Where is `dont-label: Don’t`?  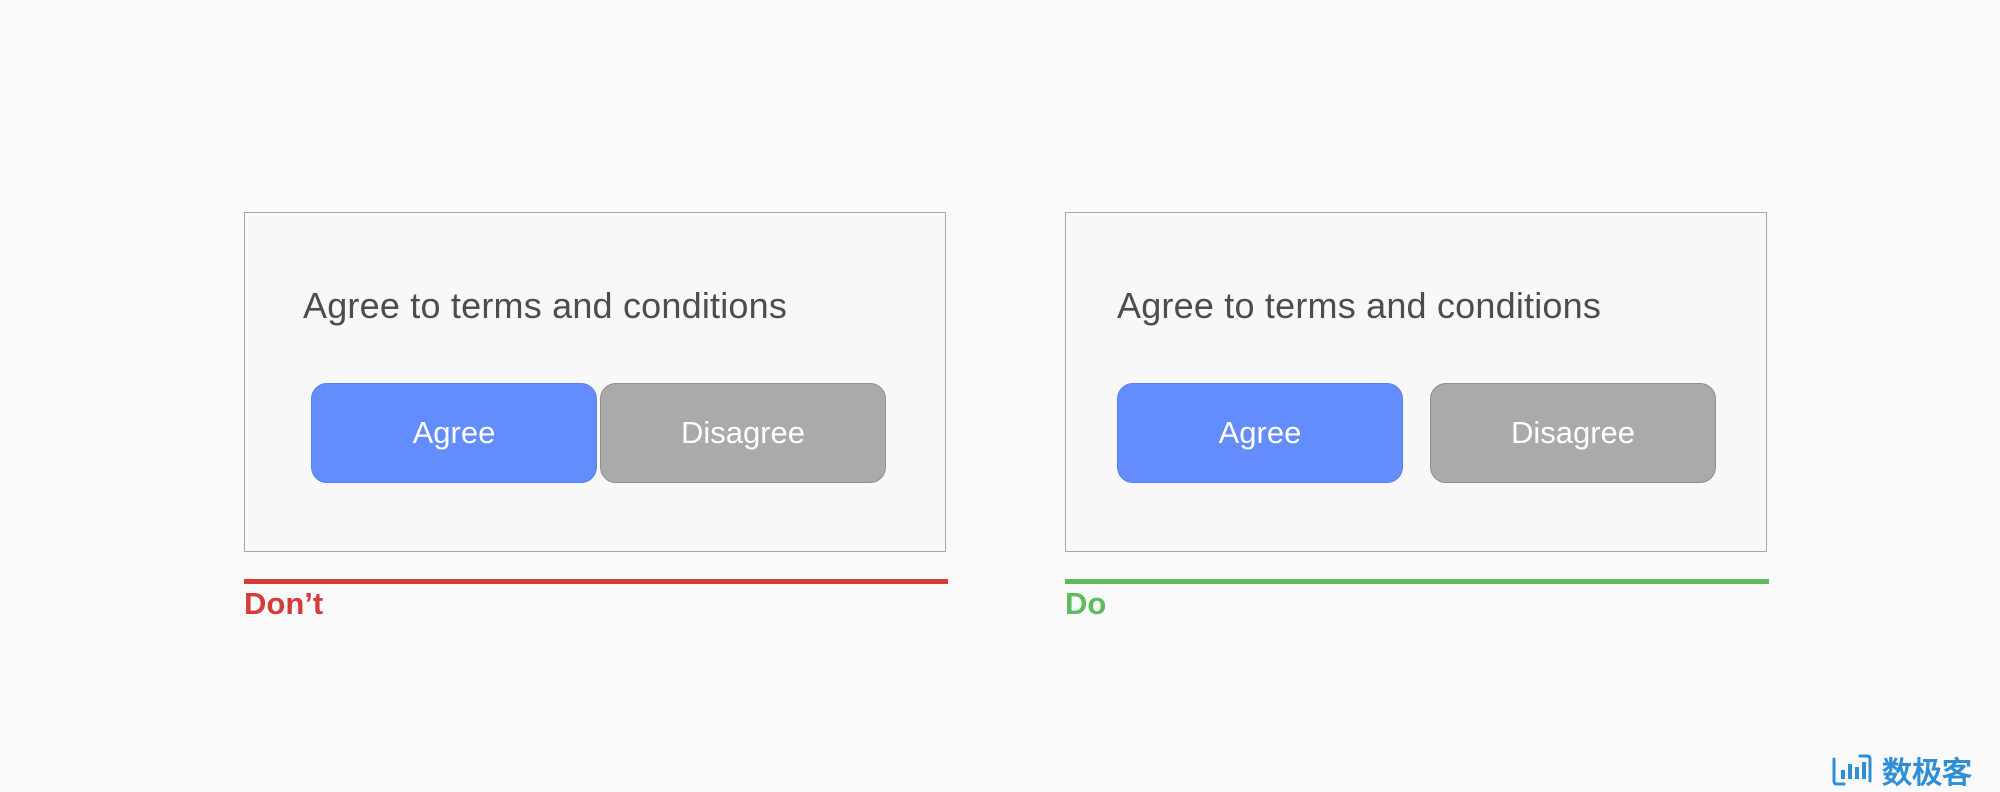 dont-label: Don’t is located at coordinates (284, 603).